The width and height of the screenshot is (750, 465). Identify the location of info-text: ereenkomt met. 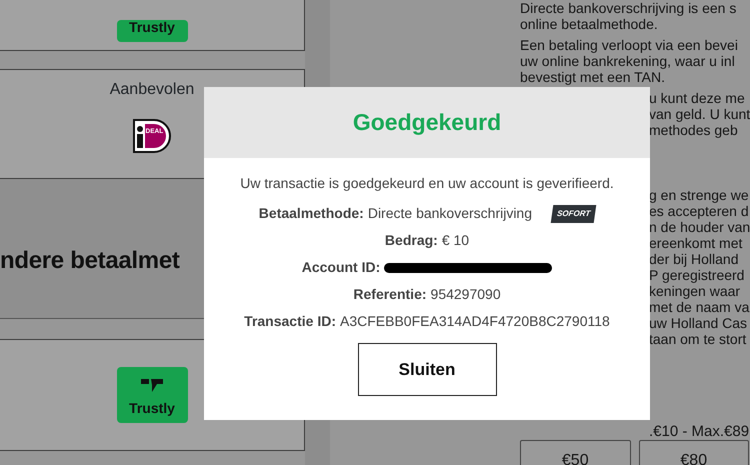
(695, 243).